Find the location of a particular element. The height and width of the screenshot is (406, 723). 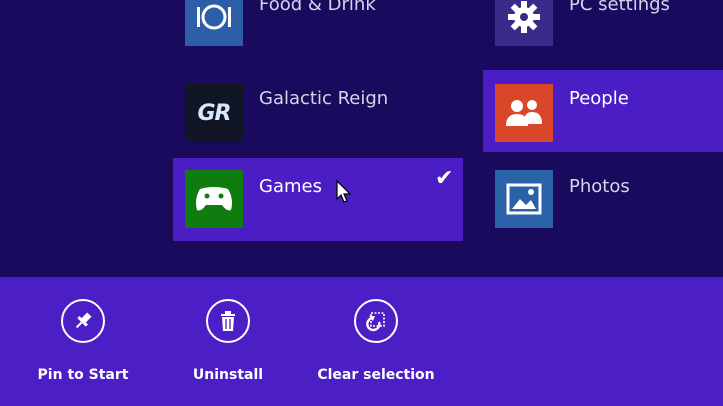

app-tile-games: Games ✔ is located at coordinates (318, 199).